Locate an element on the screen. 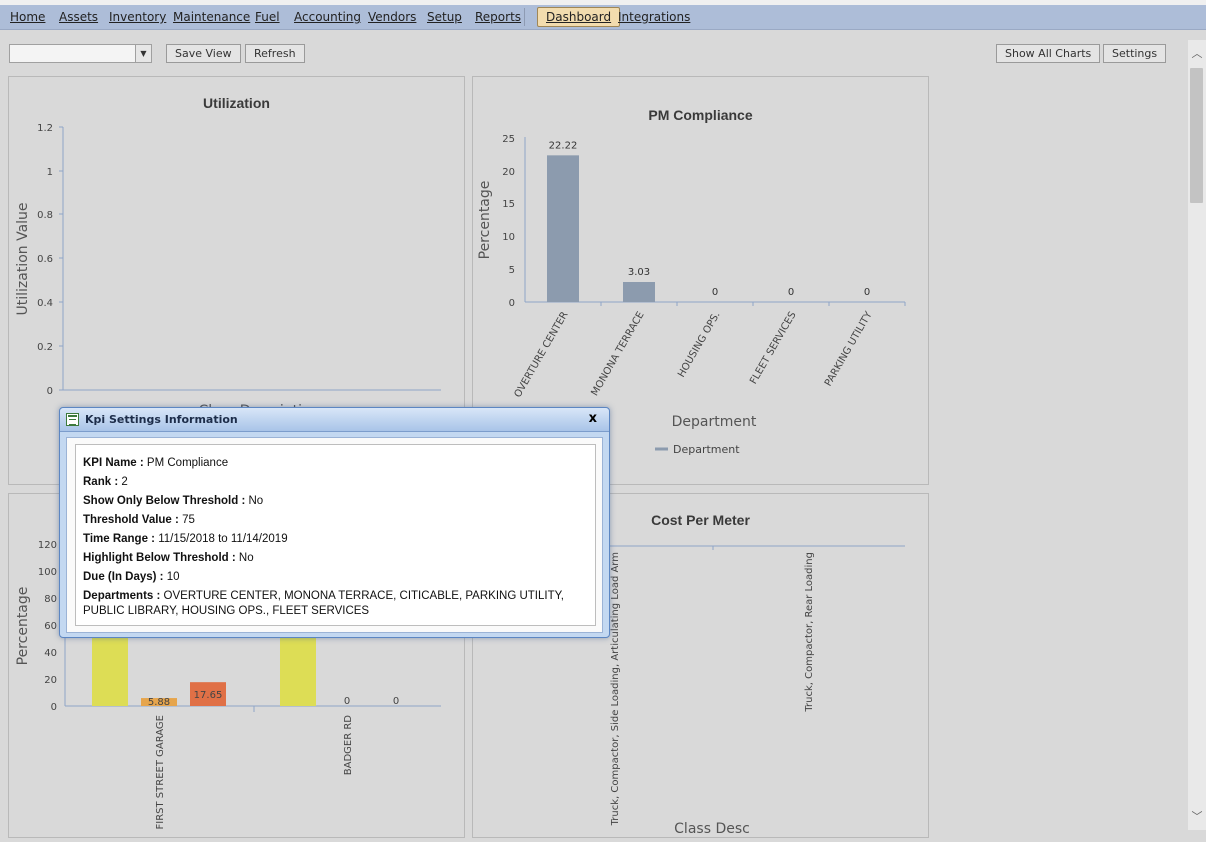 Image resolution: width=1206 pixels, height=842 pixels. data-label: 3.03 is located at coordinates (639, 272).